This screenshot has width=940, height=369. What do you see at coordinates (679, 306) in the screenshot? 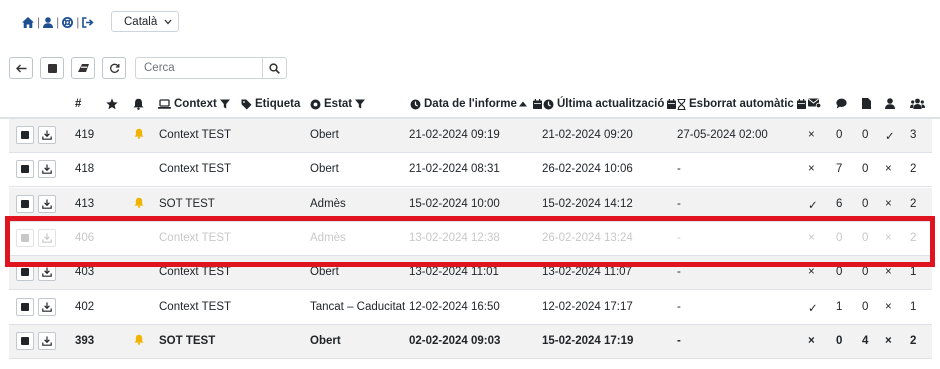
I see `auto-delete-cell: -` at bounding box center [679, 306].